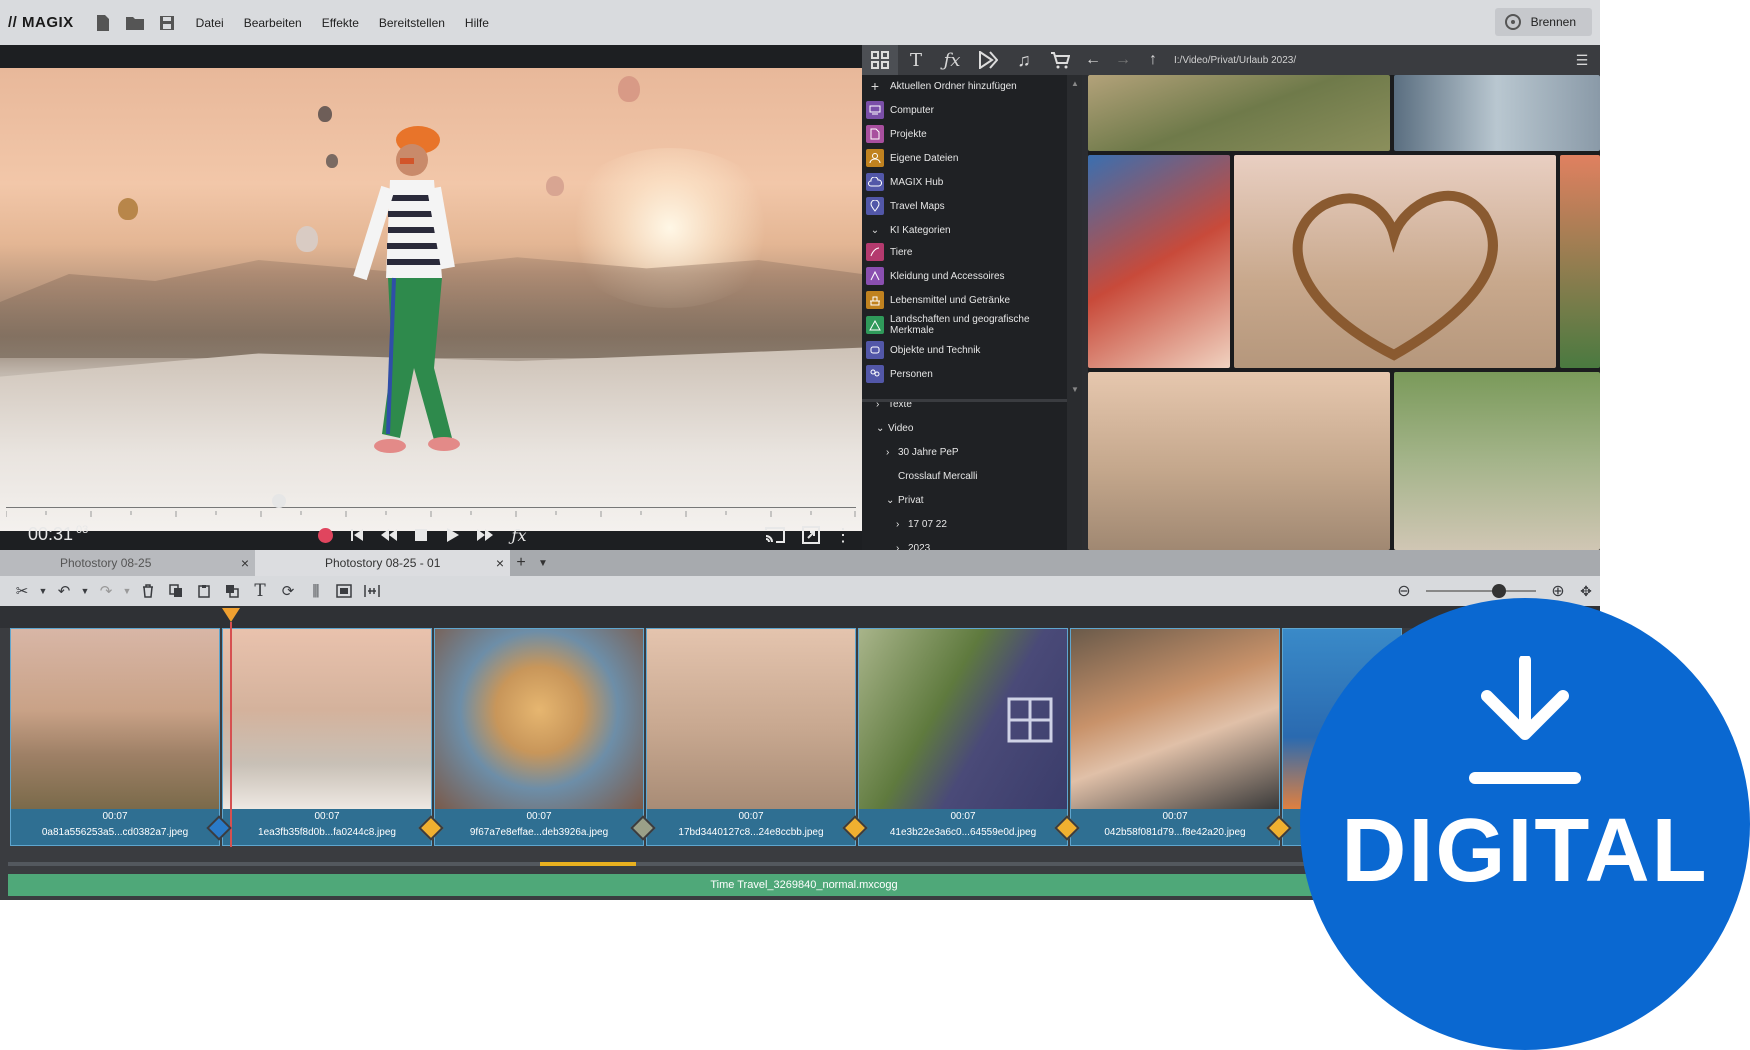 This screenshot has height=1050, width=1750. I want to click on fullscreen-button, so click(811, 535).